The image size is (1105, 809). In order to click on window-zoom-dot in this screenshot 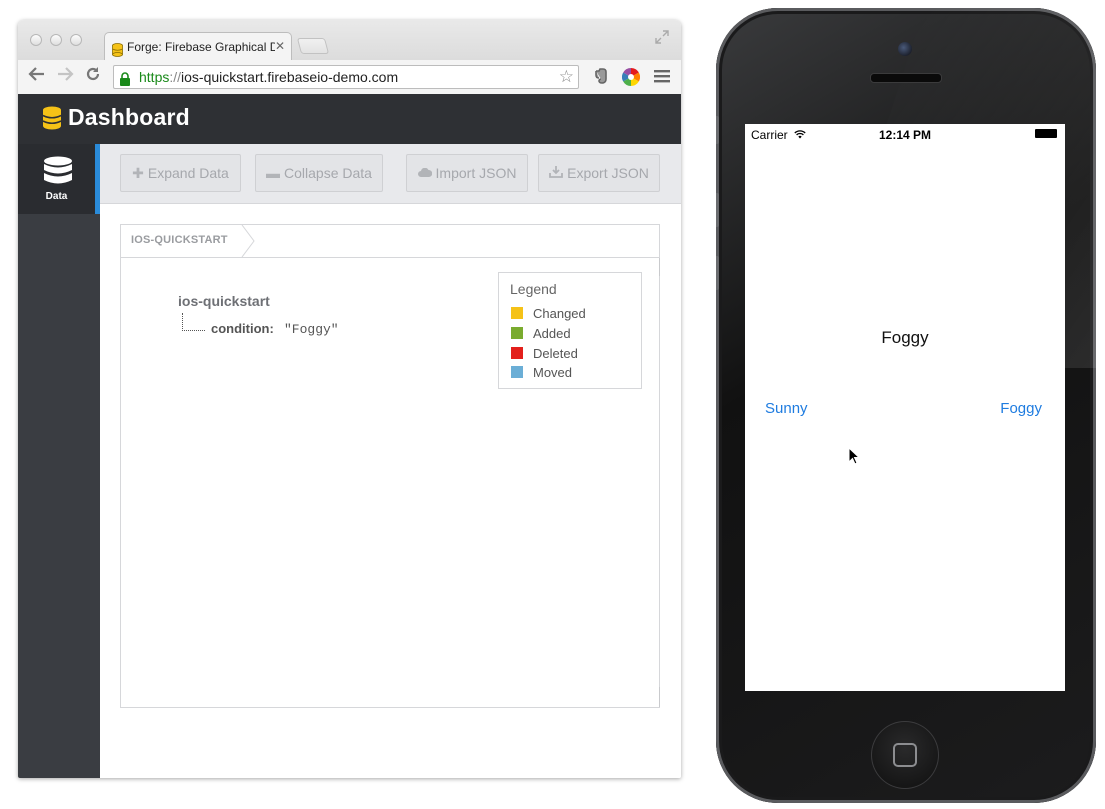, I will do `click(76, 40)`.